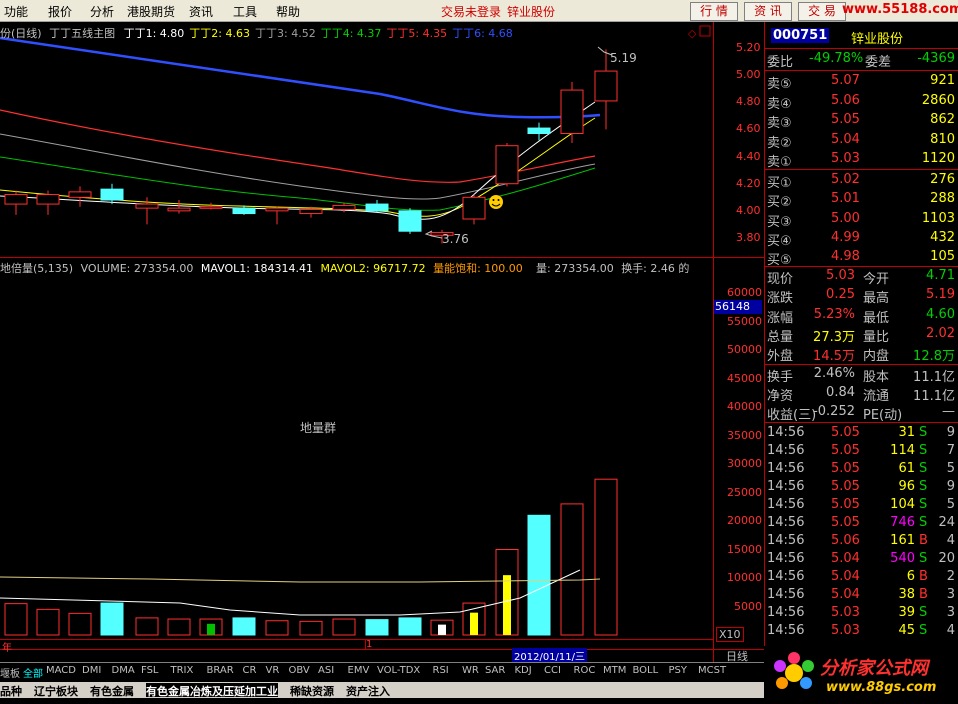 The image size is (958, 704). What do you see at coordinates (822, 11) in the screenshot?
I see `trade-button: 交 易` at bounding box center [822, 11].